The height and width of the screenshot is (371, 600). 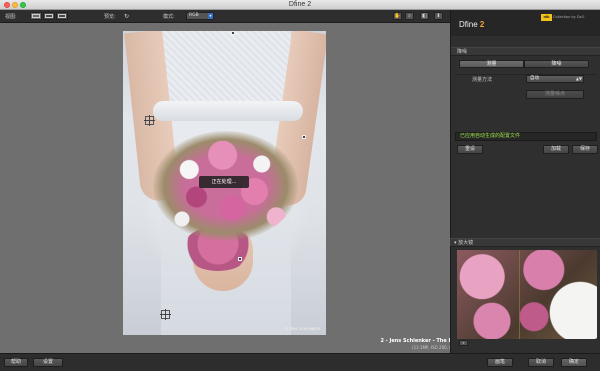 I want to click on side-by-side-icon, so click(x=62, y=16).